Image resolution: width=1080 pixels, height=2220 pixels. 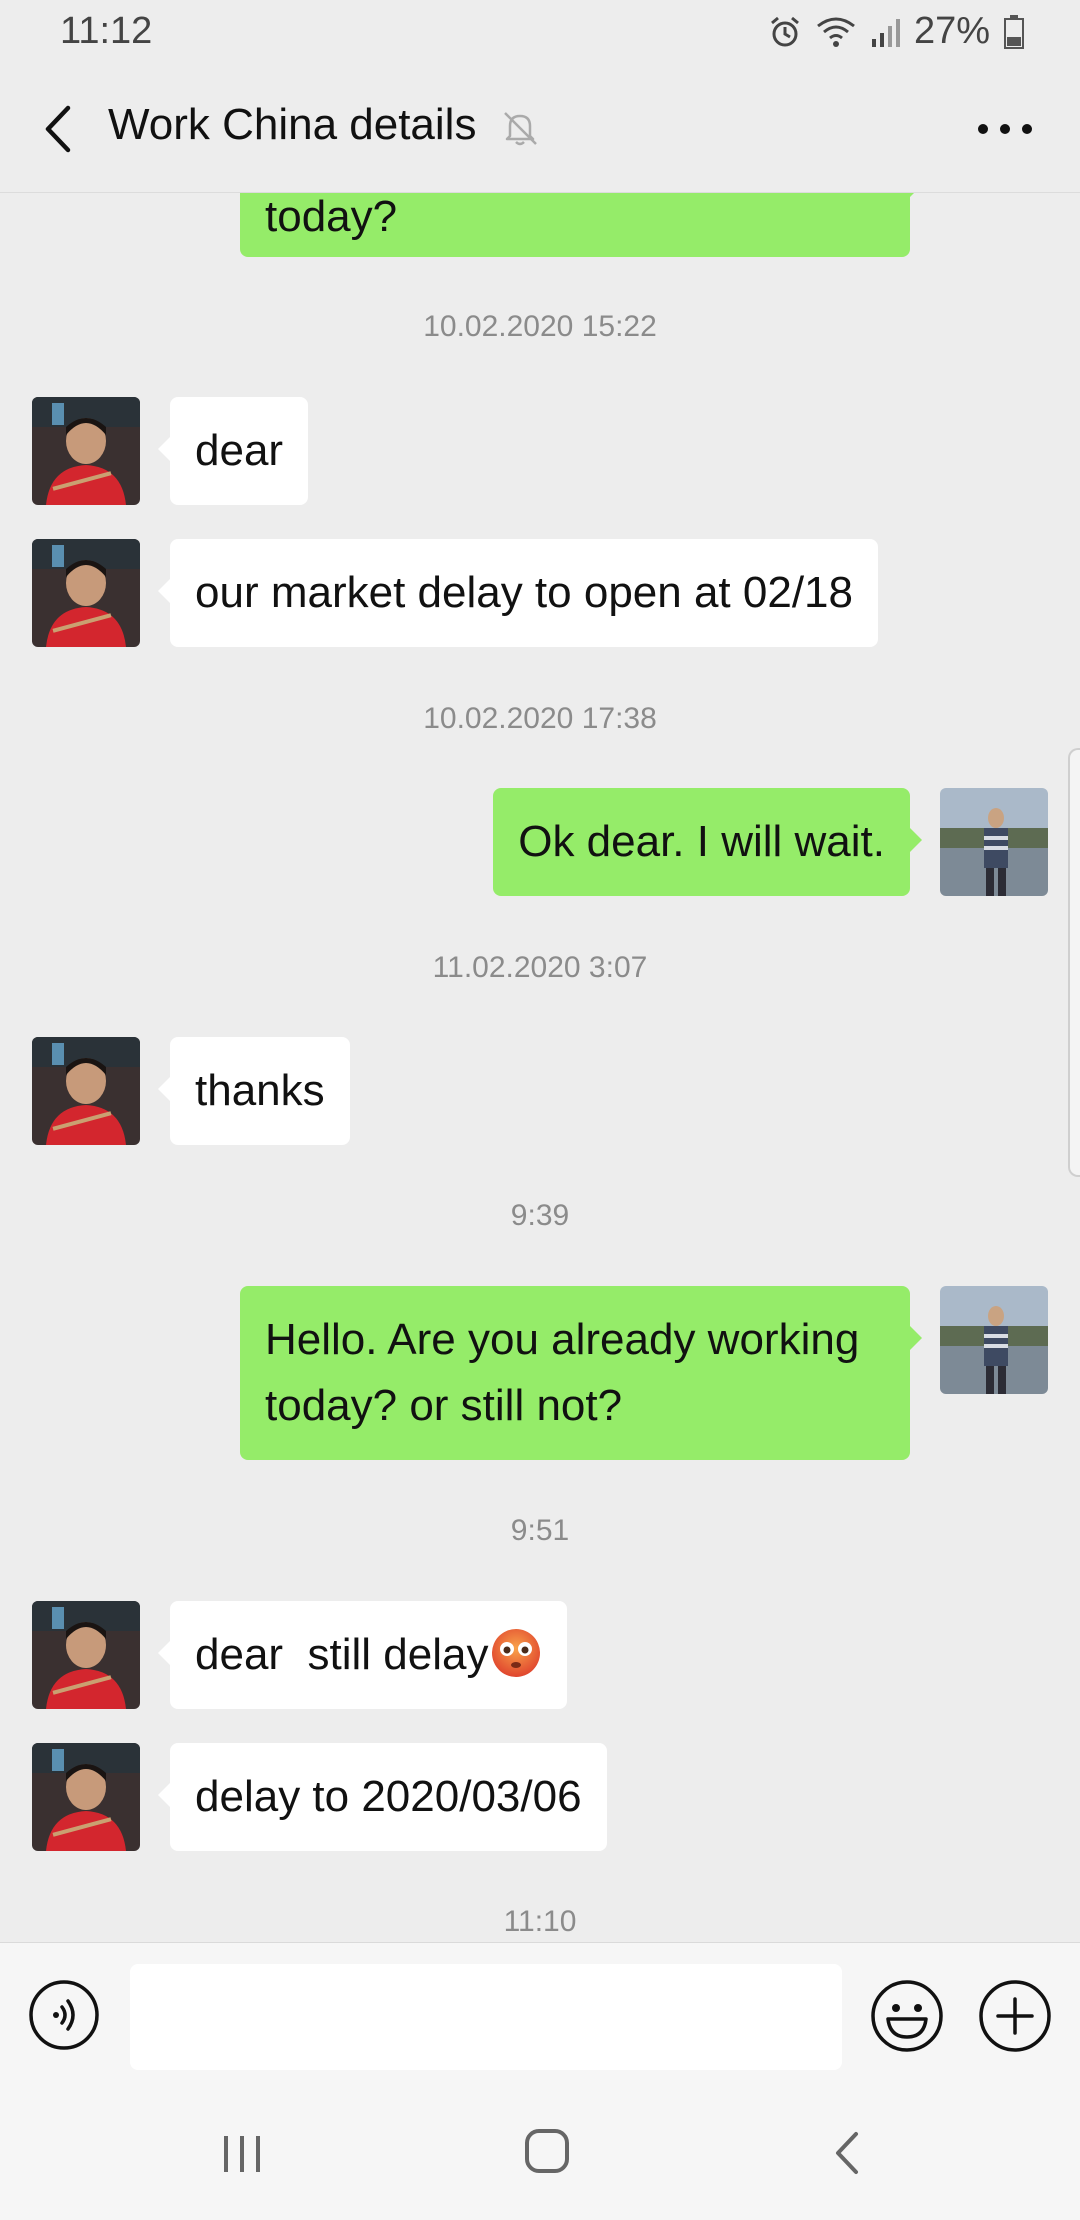 I want to click on battery-percent: 27%, so click(x=951, y=31).